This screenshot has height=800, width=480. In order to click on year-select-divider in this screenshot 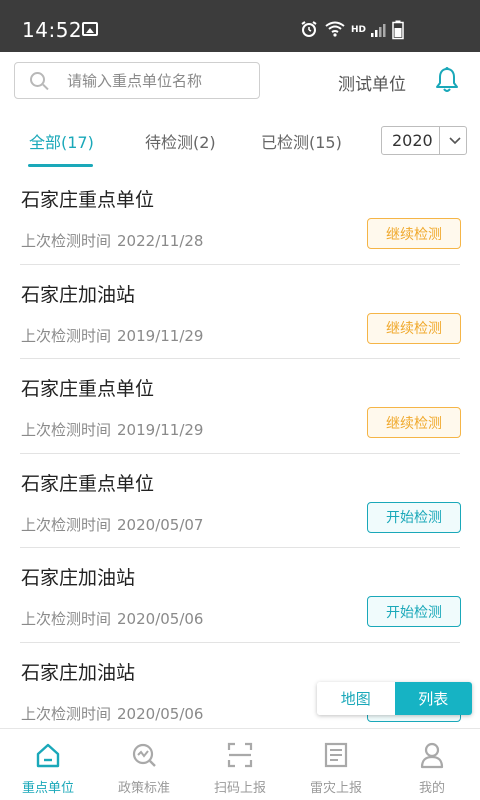, I will do `click(439, 140)`.